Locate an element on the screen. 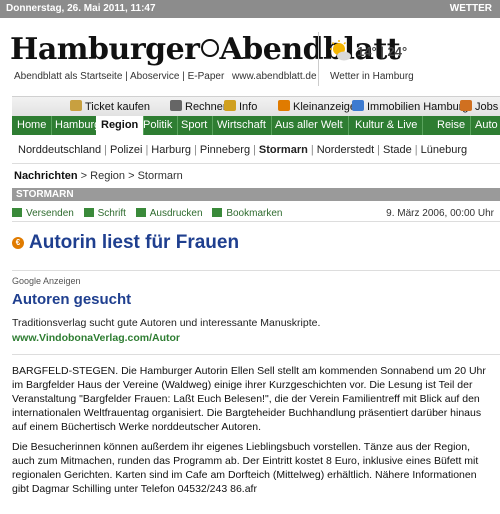 This screenshot has height=514, width=500. send-button: Versenden is located at coordinates (43, 213).